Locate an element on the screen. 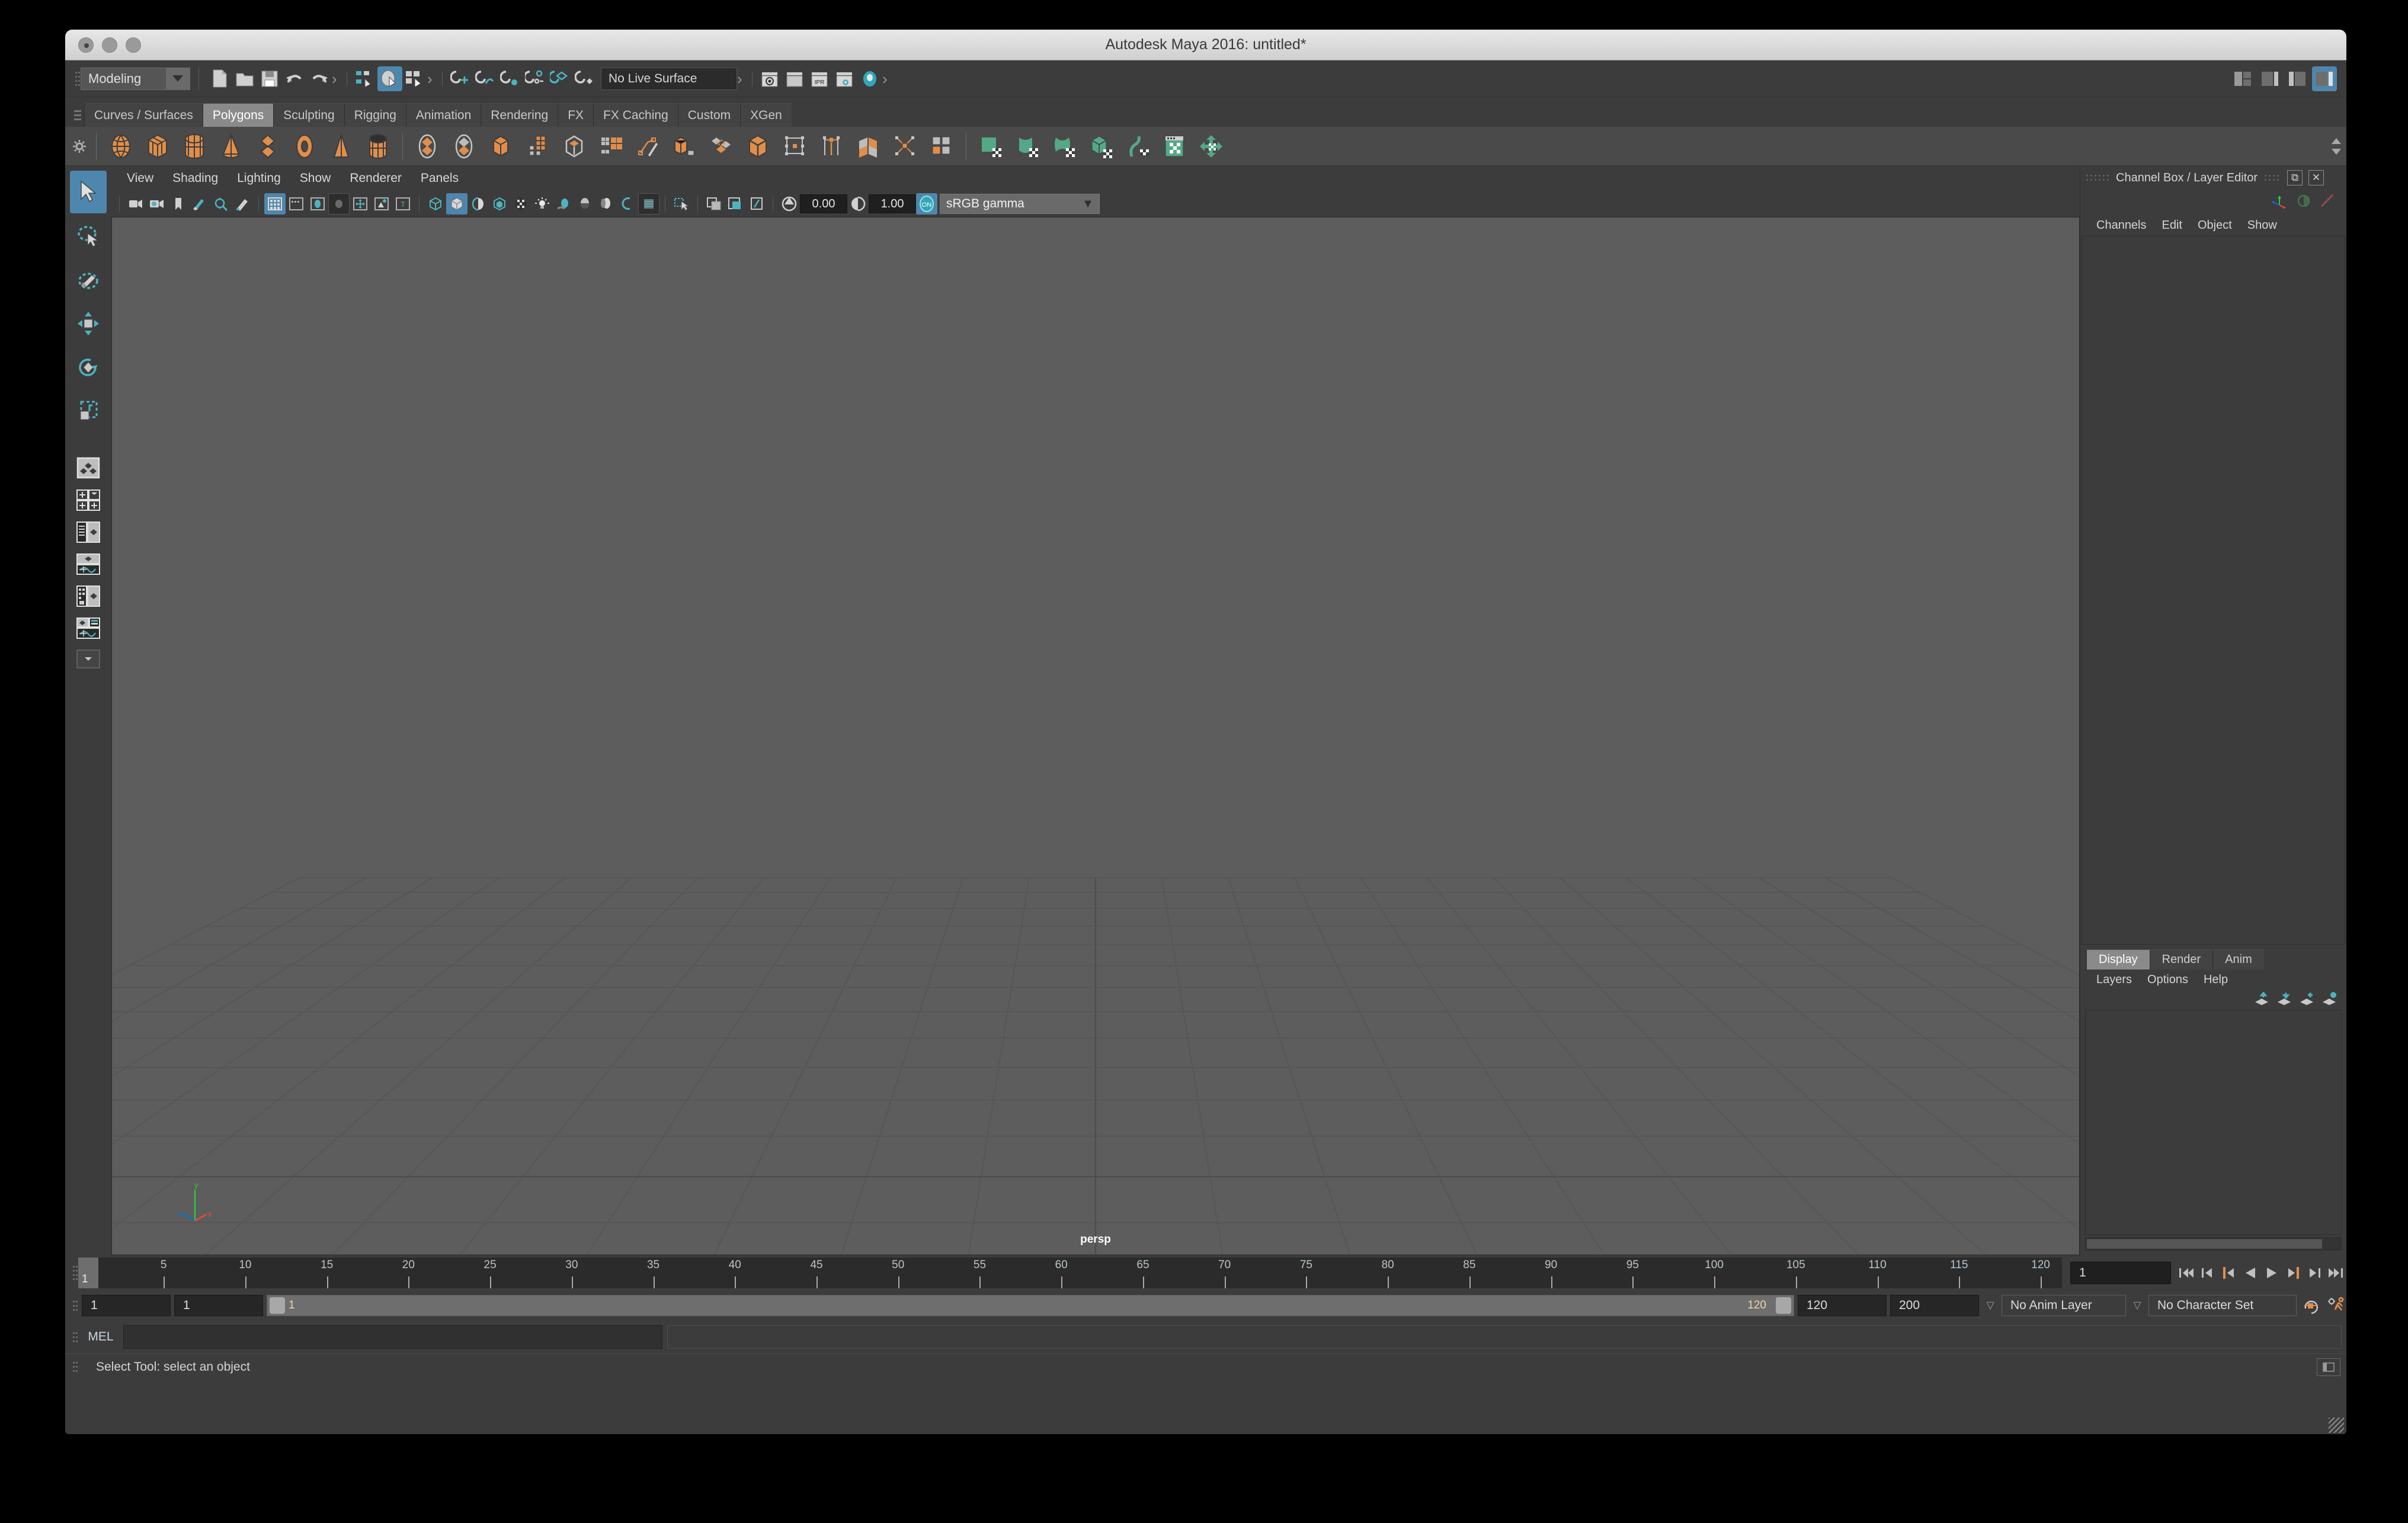  shelf-tab-fx: FX is located at coordinates (576, 115).